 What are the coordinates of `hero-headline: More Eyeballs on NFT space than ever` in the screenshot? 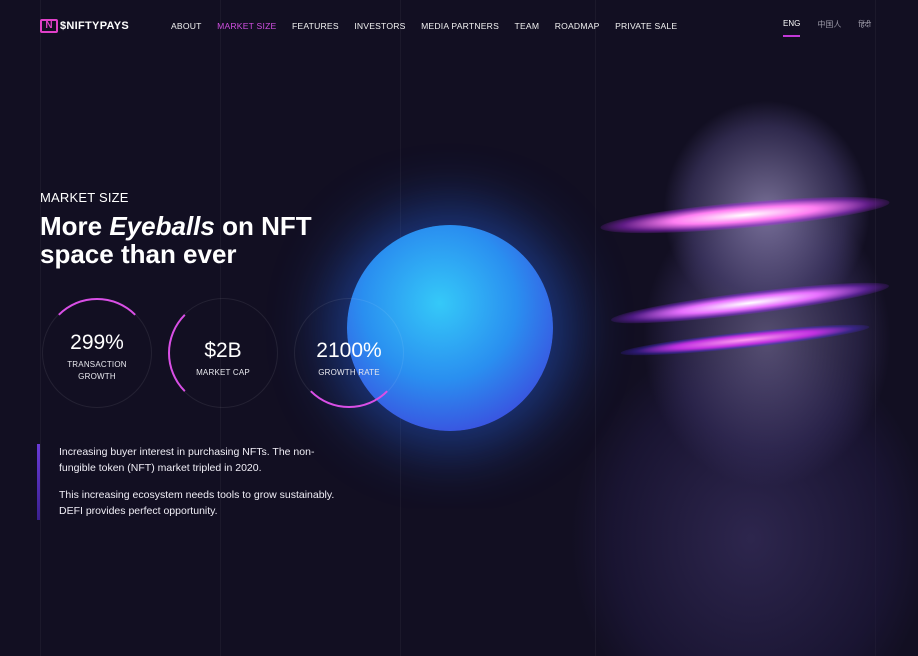 It's located at (176, 240).